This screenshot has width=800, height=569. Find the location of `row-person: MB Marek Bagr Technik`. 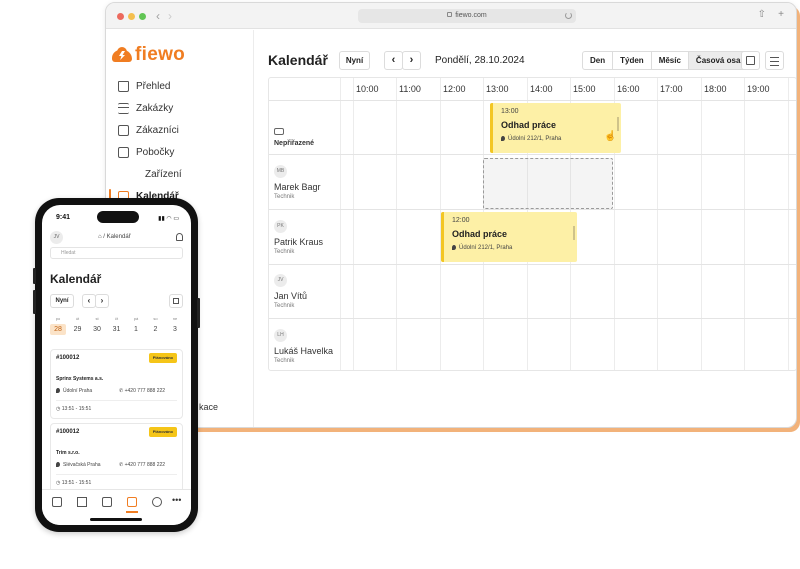

row-person: MB Marek Bagr Technik is located at coordinates (297, 182).